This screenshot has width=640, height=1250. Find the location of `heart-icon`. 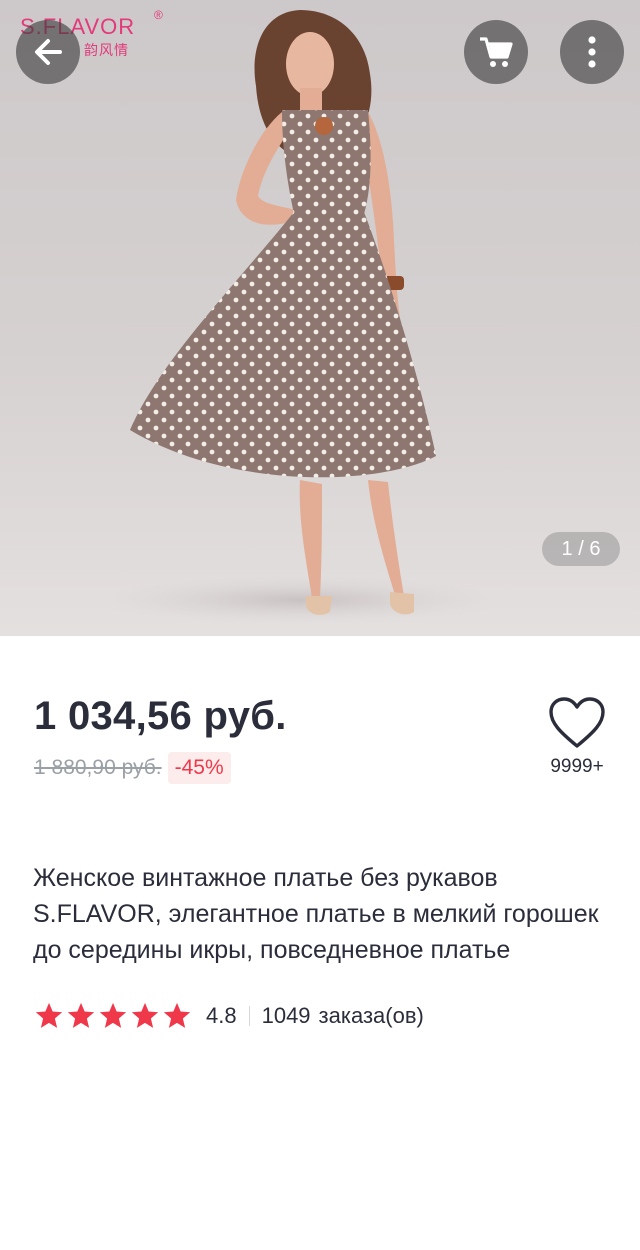

heart-icon is located at coordinates (577, 722).